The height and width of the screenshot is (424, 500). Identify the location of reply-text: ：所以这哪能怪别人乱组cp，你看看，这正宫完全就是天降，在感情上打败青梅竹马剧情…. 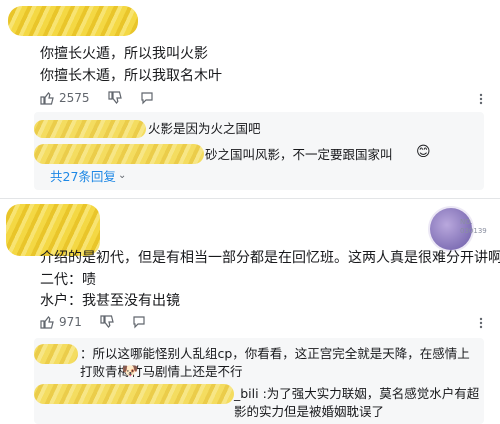
(275, 362).